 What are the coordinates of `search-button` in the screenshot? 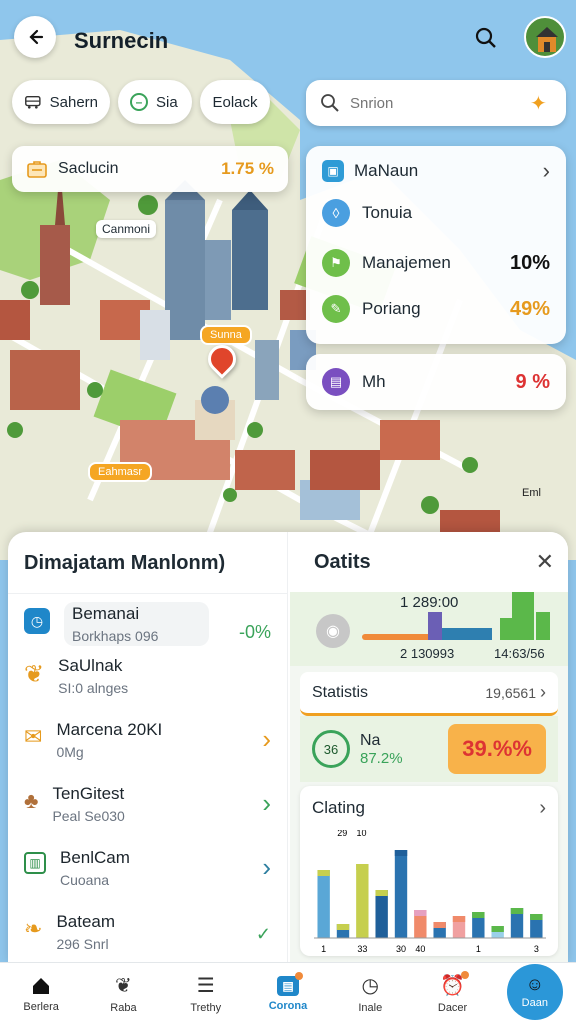 It's located at (486, 38).